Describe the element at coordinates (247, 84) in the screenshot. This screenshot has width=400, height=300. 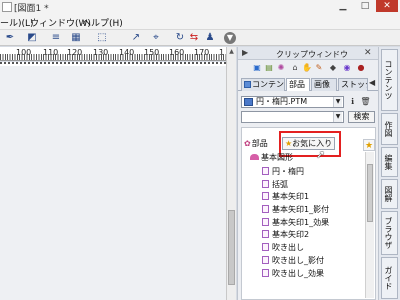
I see `contents-tab-icon` at that location.